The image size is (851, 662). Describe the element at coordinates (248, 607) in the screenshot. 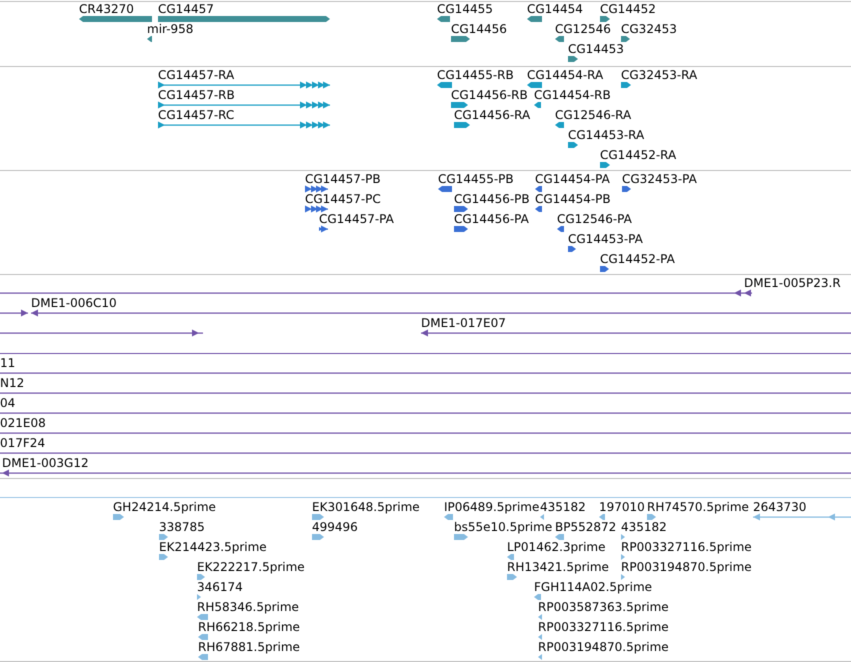

I see `feature-label: RH58346.5prime` at that location.